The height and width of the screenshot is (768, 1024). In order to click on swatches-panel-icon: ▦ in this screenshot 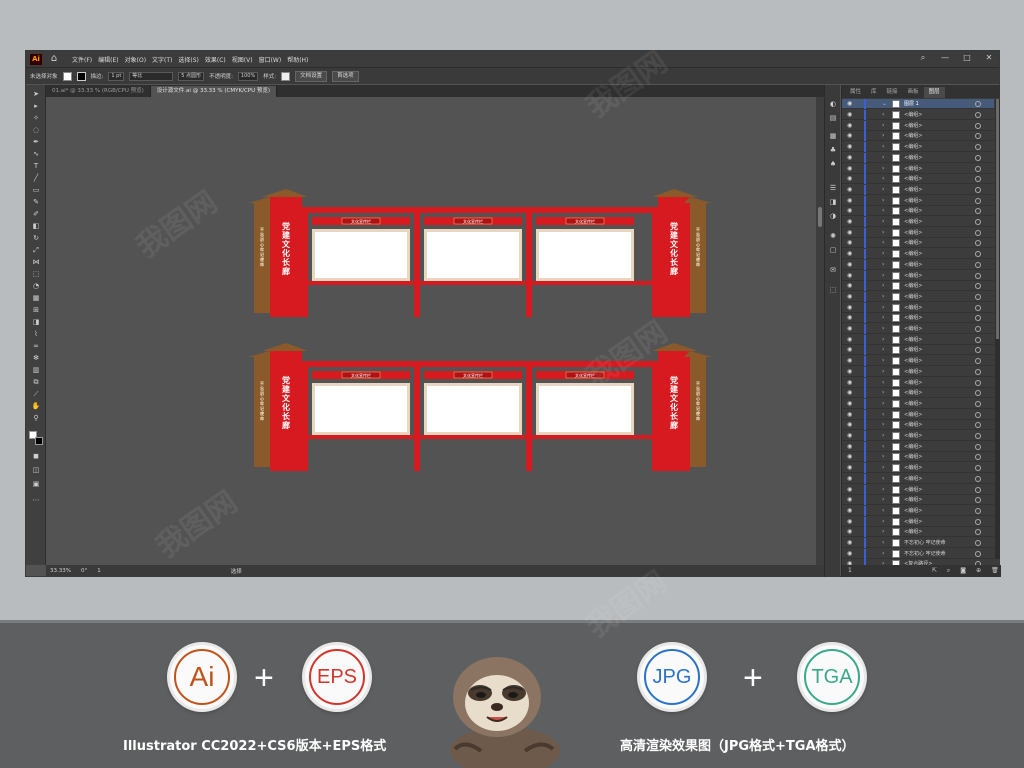, I will do `click(833, 136)`.